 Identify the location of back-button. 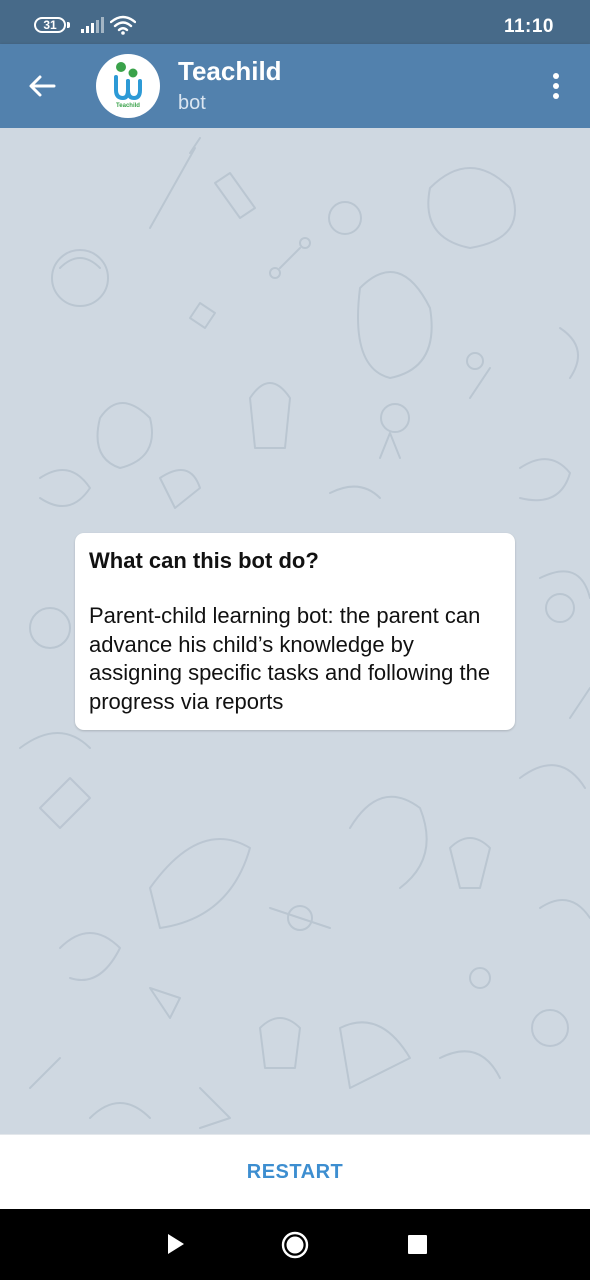
(42, 86).